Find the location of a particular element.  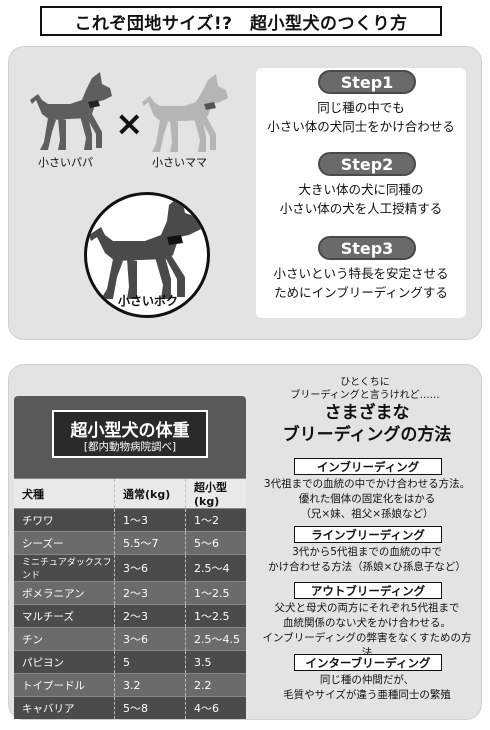

step1-text: 同じ種の中でも 小さい体の犬同士をかけ合わせる is located at coordinates (361, 117).